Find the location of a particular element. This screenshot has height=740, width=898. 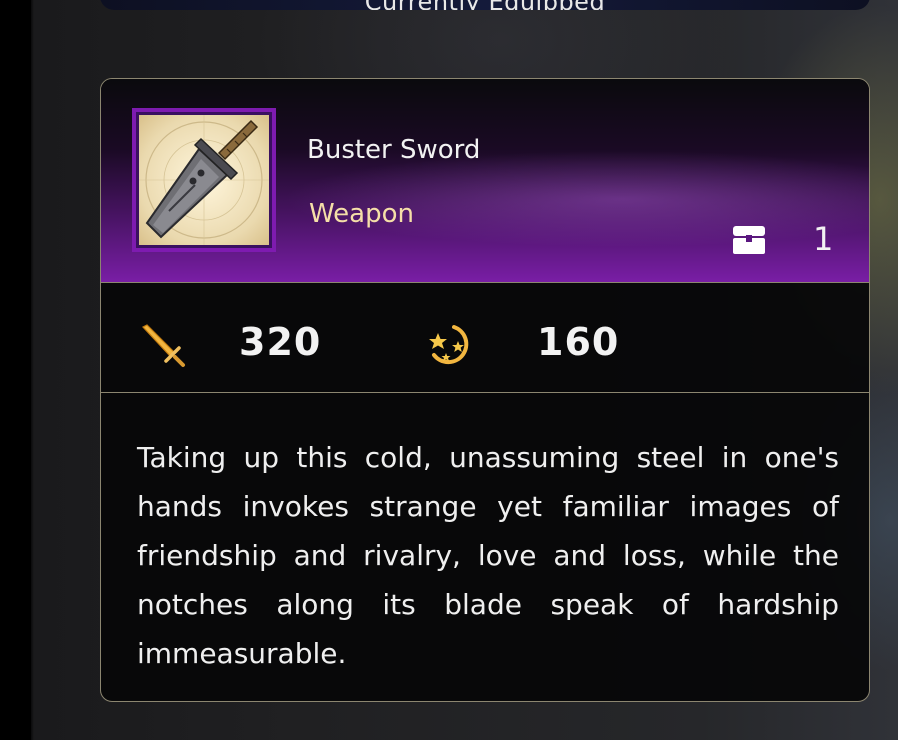

item-thumbnail is located at coordinates (204, 180).